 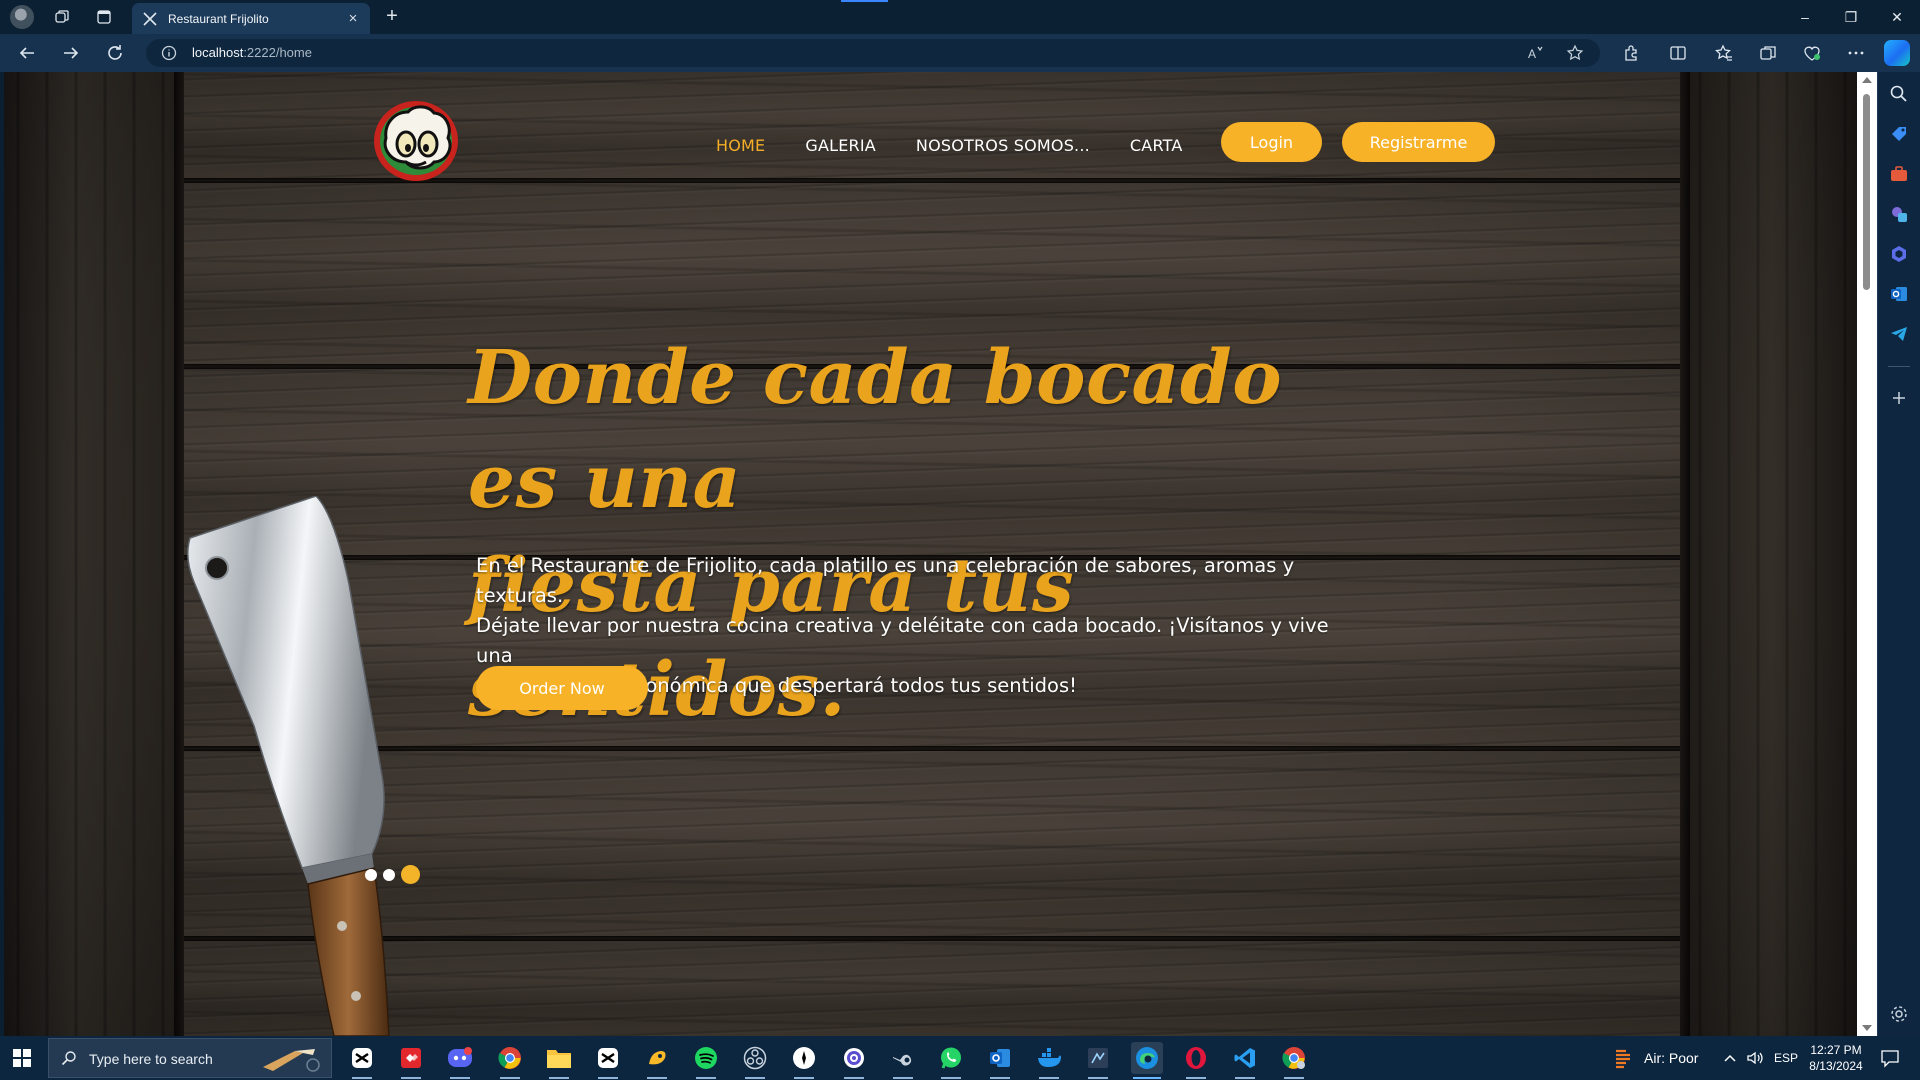 What do you see at coordinates (27, 53) in the screenshot?
I see `back-arrow-icon` at bounding box center [27, 53].